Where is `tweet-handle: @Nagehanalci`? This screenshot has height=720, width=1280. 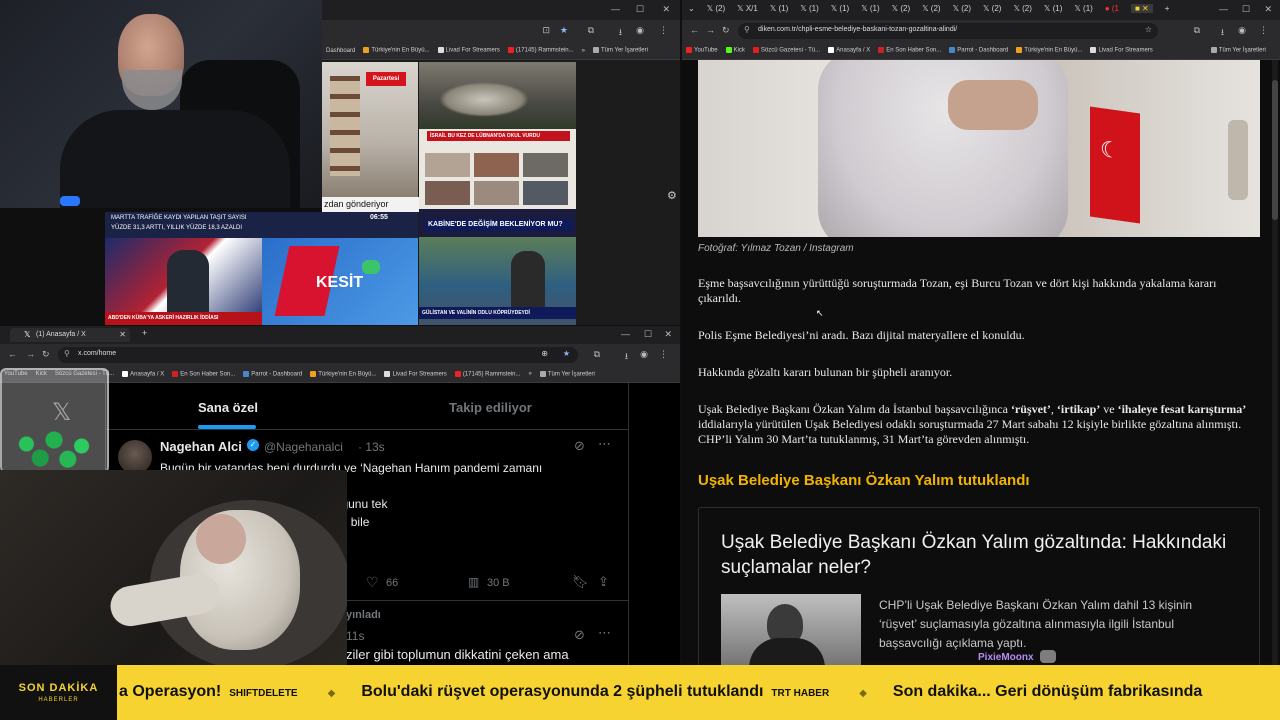
tweet-handle: @Nagehanalci is located at coordinates (303, 447).